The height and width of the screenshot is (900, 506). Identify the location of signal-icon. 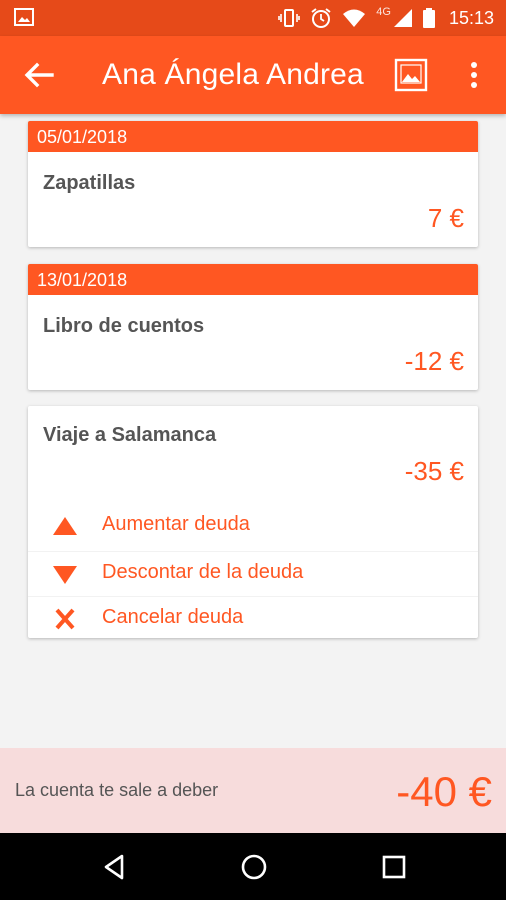
(402, 18).